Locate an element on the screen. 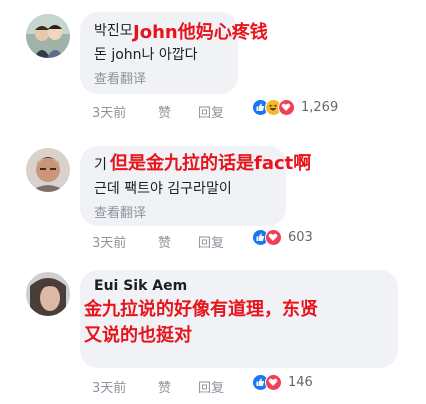 This screenshot has height=404, width=426. overlay-caption-continued: 又说的也挺对 is located at coordinates (138, 335).